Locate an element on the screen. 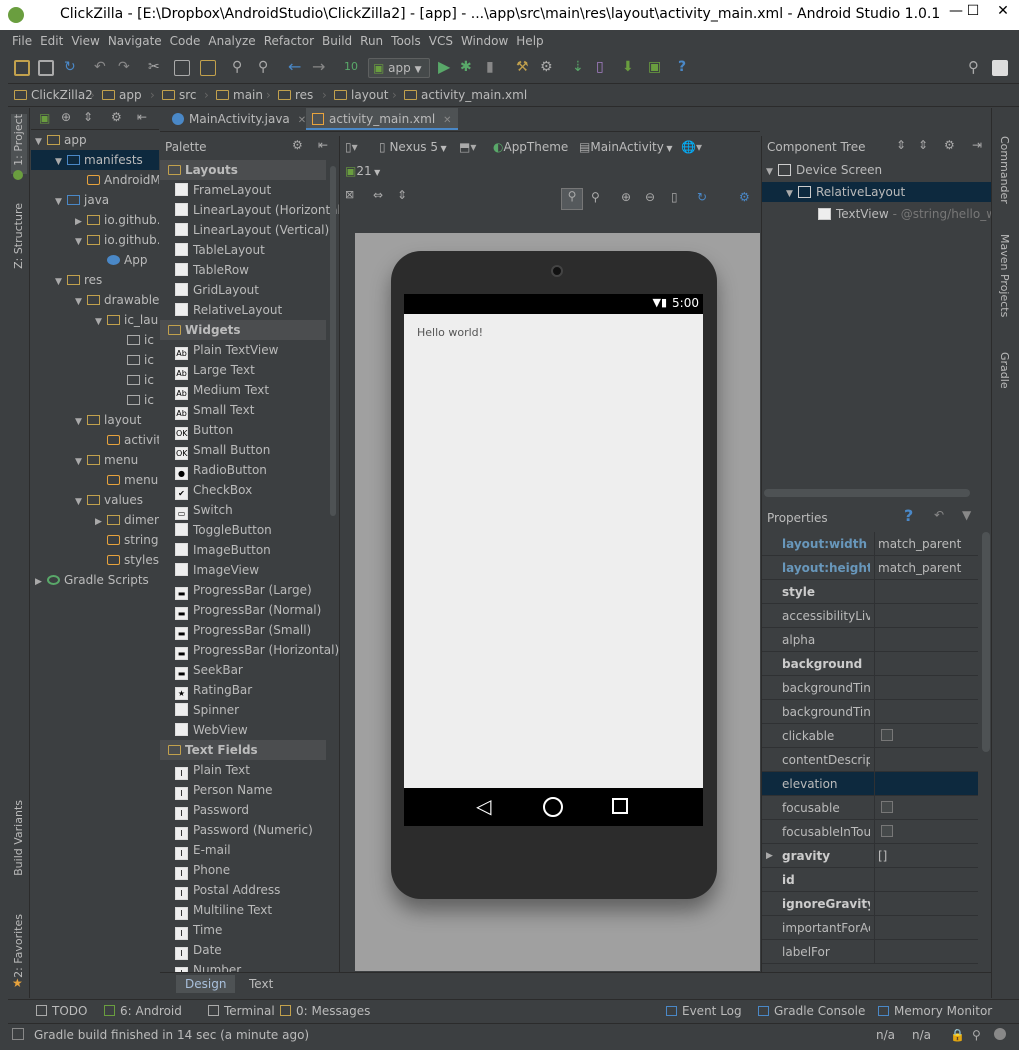 The image size is (1019, 1050). make-project-icon: 10 is located at coordinates (352, 68).